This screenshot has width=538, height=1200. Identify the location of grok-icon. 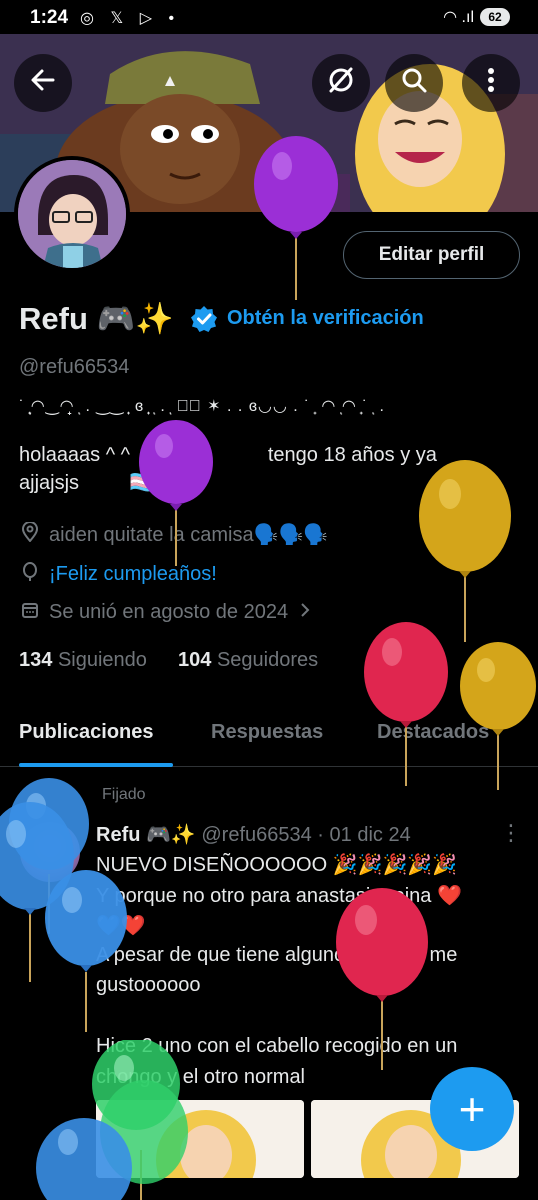
(341, 83).